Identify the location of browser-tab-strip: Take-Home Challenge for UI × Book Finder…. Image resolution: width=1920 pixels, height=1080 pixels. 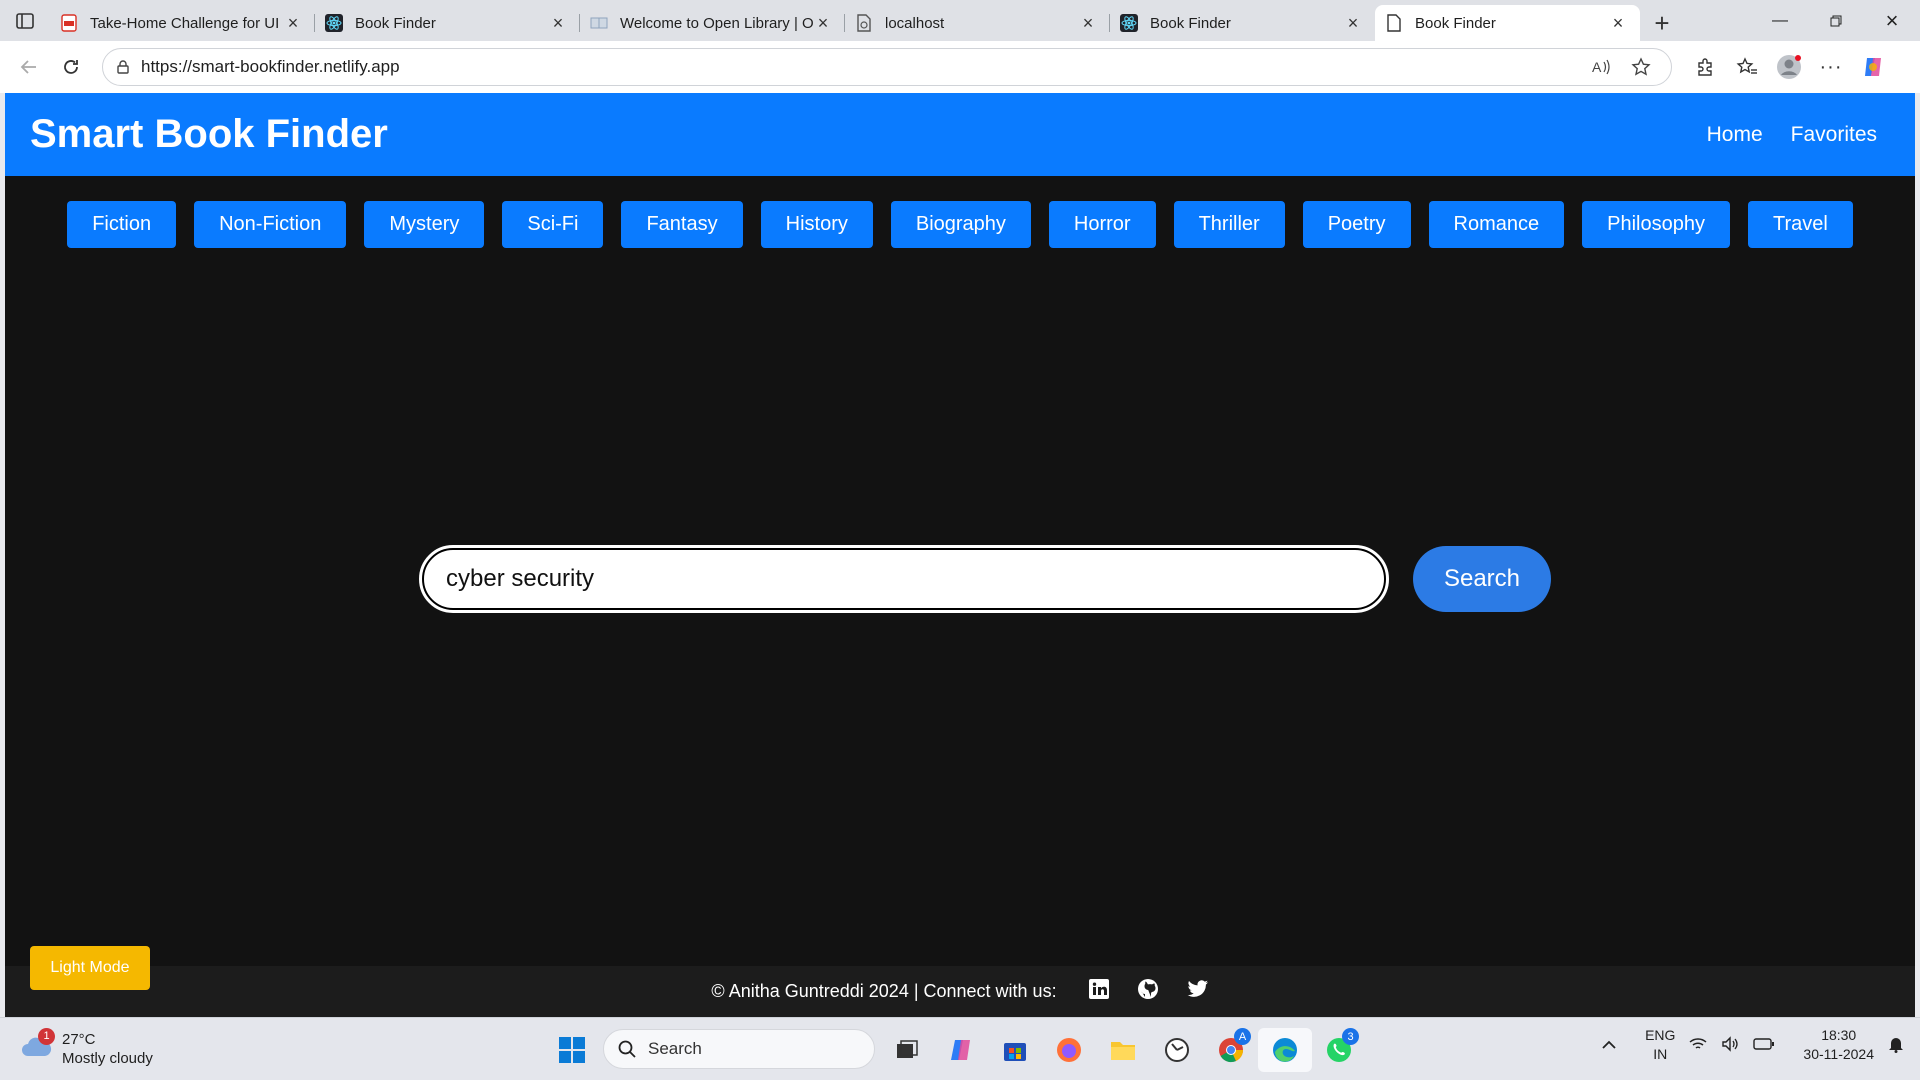
(960, 20).